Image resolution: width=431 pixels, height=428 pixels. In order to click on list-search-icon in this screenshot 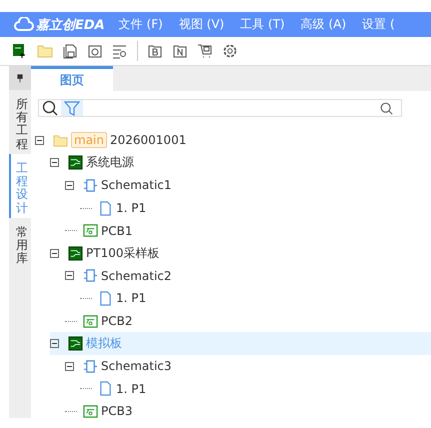, I will do `click(120, 51)`.